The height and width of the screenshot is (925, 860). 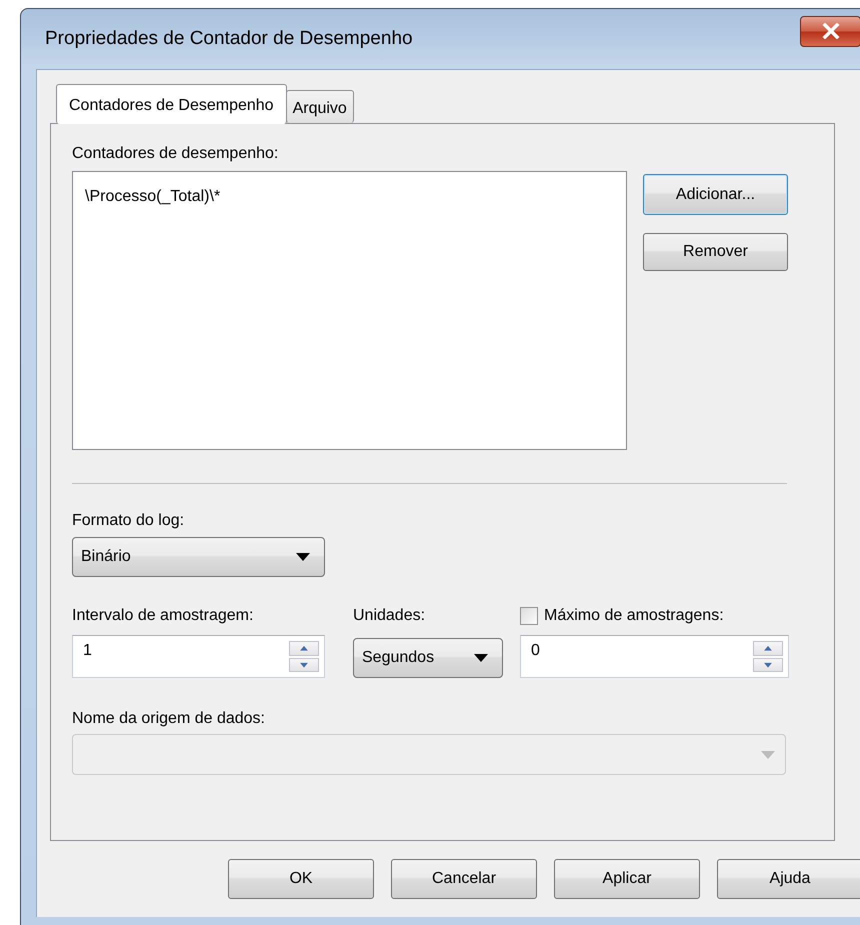 I want to click on number-field: 1, so click(x=198, y=656).